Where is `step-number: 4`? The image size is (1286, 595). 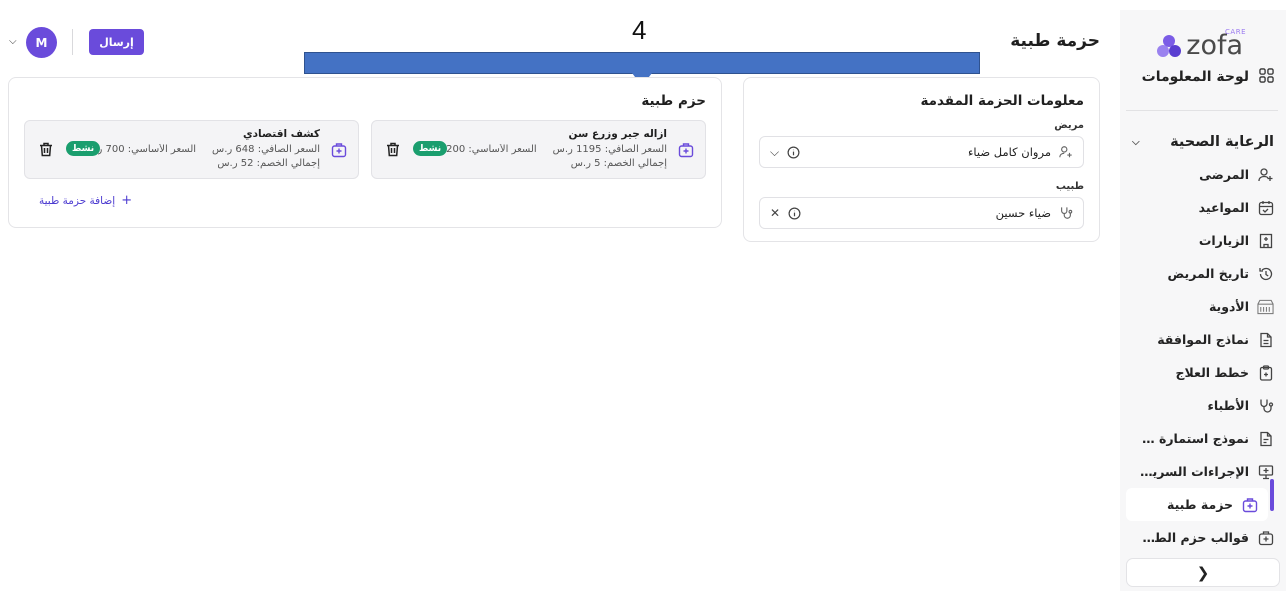
step-number: 4 is located at coordinates (639, 30).